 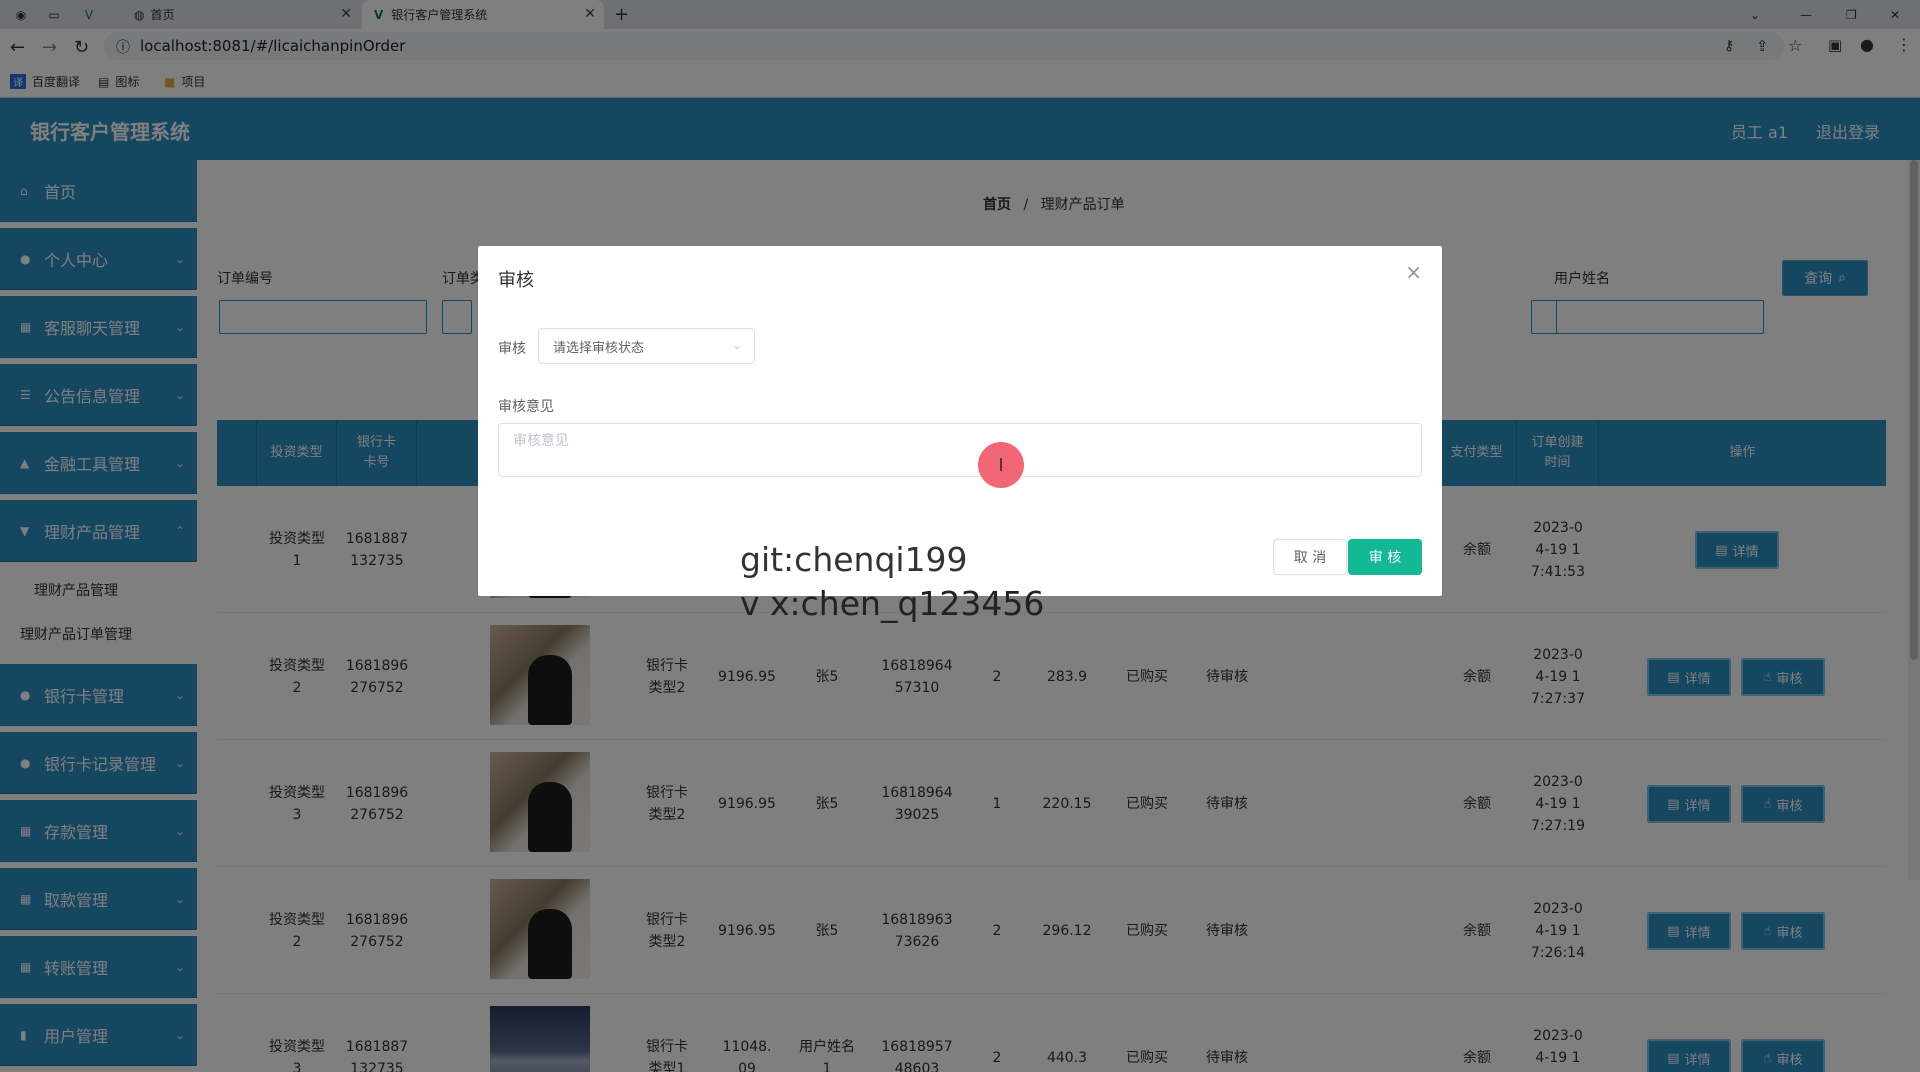 What do you see at coordinates (512, 349) in the screenshot?
I see `review-status-label: 审核` at bounding box center [512, 349].